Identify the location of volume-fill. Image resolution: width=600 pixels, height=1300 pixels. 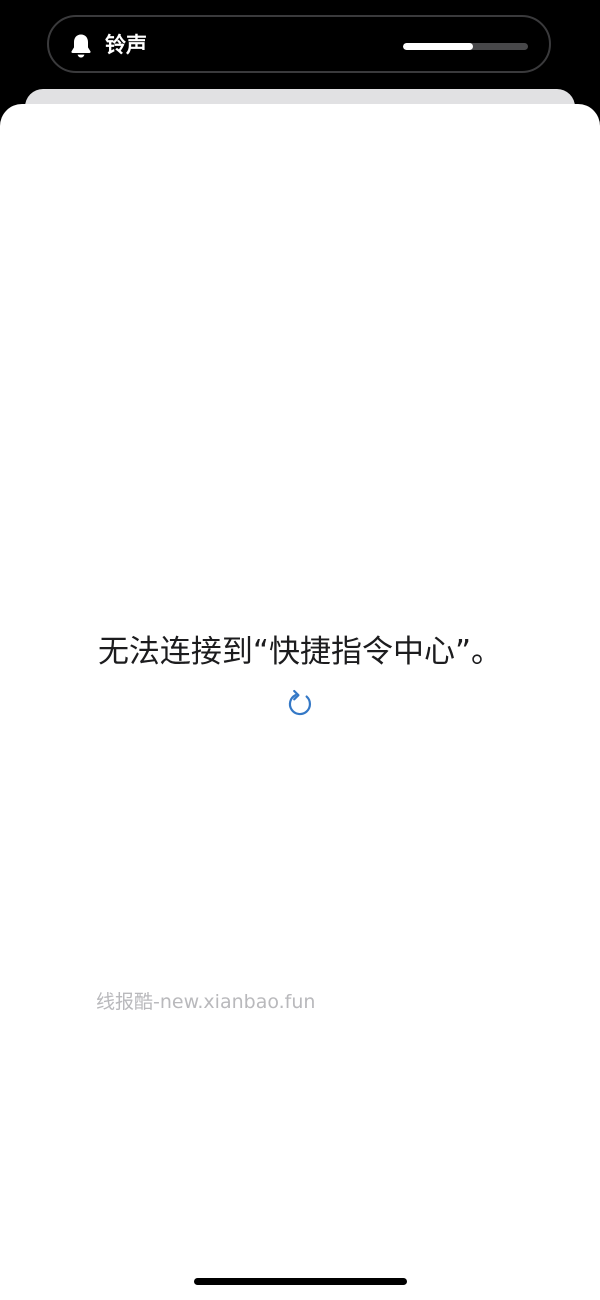
(438, 46).